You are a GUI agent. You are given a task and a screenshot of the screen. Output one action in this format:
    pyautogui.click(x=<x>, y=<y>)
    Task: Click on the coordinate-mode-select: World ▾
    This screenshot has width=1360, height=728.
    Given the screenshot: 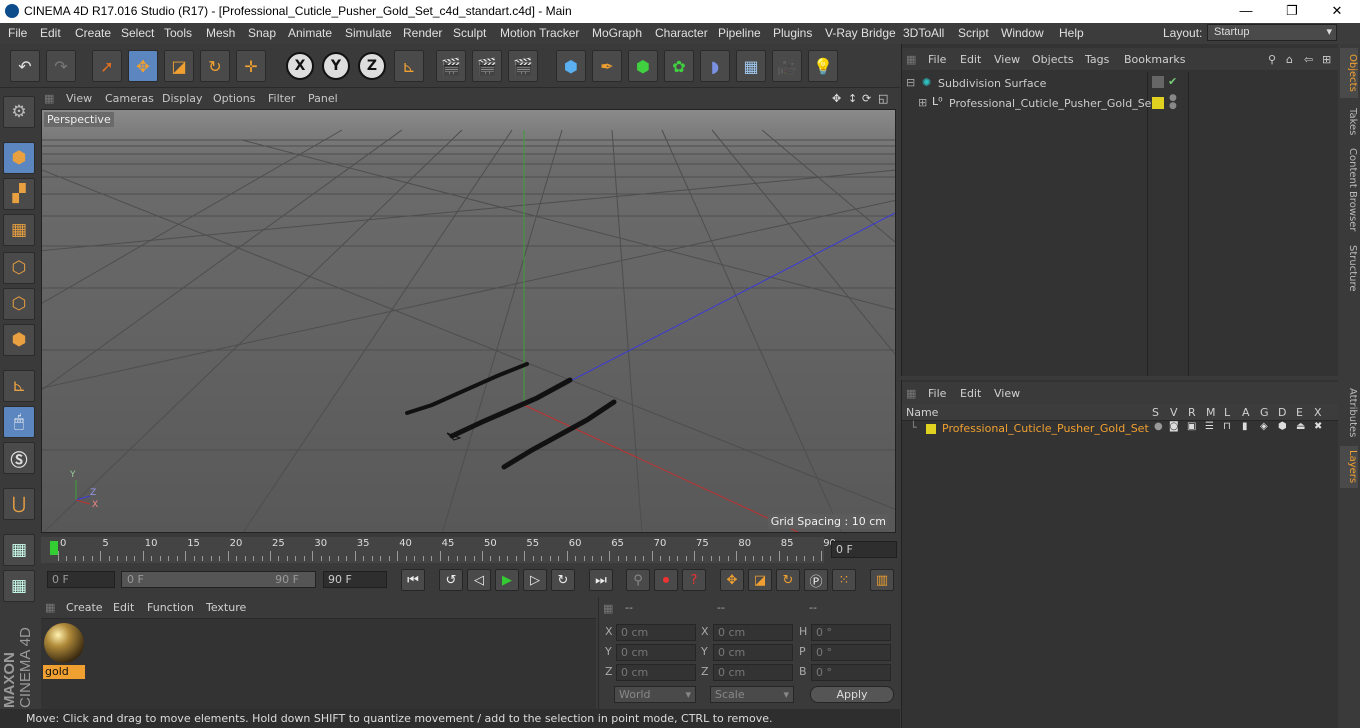 What is the action you would take?
    pyautogui.click(x=655, y=694)
    